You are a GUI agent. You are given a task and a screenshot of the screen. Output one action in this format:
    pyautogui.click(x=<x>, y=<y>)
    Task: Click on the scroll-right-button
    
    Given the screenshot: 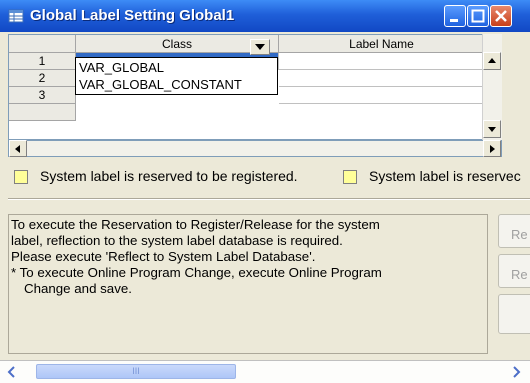 What is the action you would take?
    pyautogui.click(x=492, y=148)
    